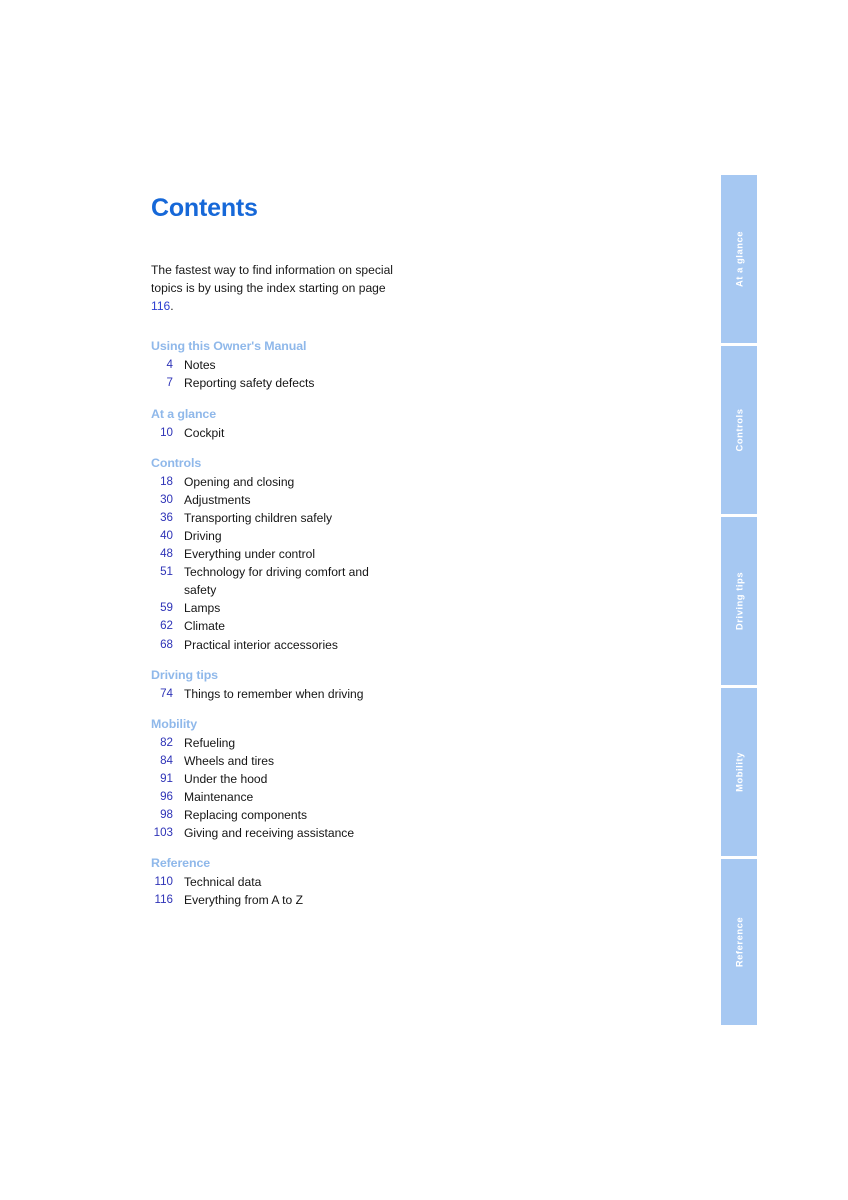  I want to click on toc-entry-page: 18, so click(166, 481).